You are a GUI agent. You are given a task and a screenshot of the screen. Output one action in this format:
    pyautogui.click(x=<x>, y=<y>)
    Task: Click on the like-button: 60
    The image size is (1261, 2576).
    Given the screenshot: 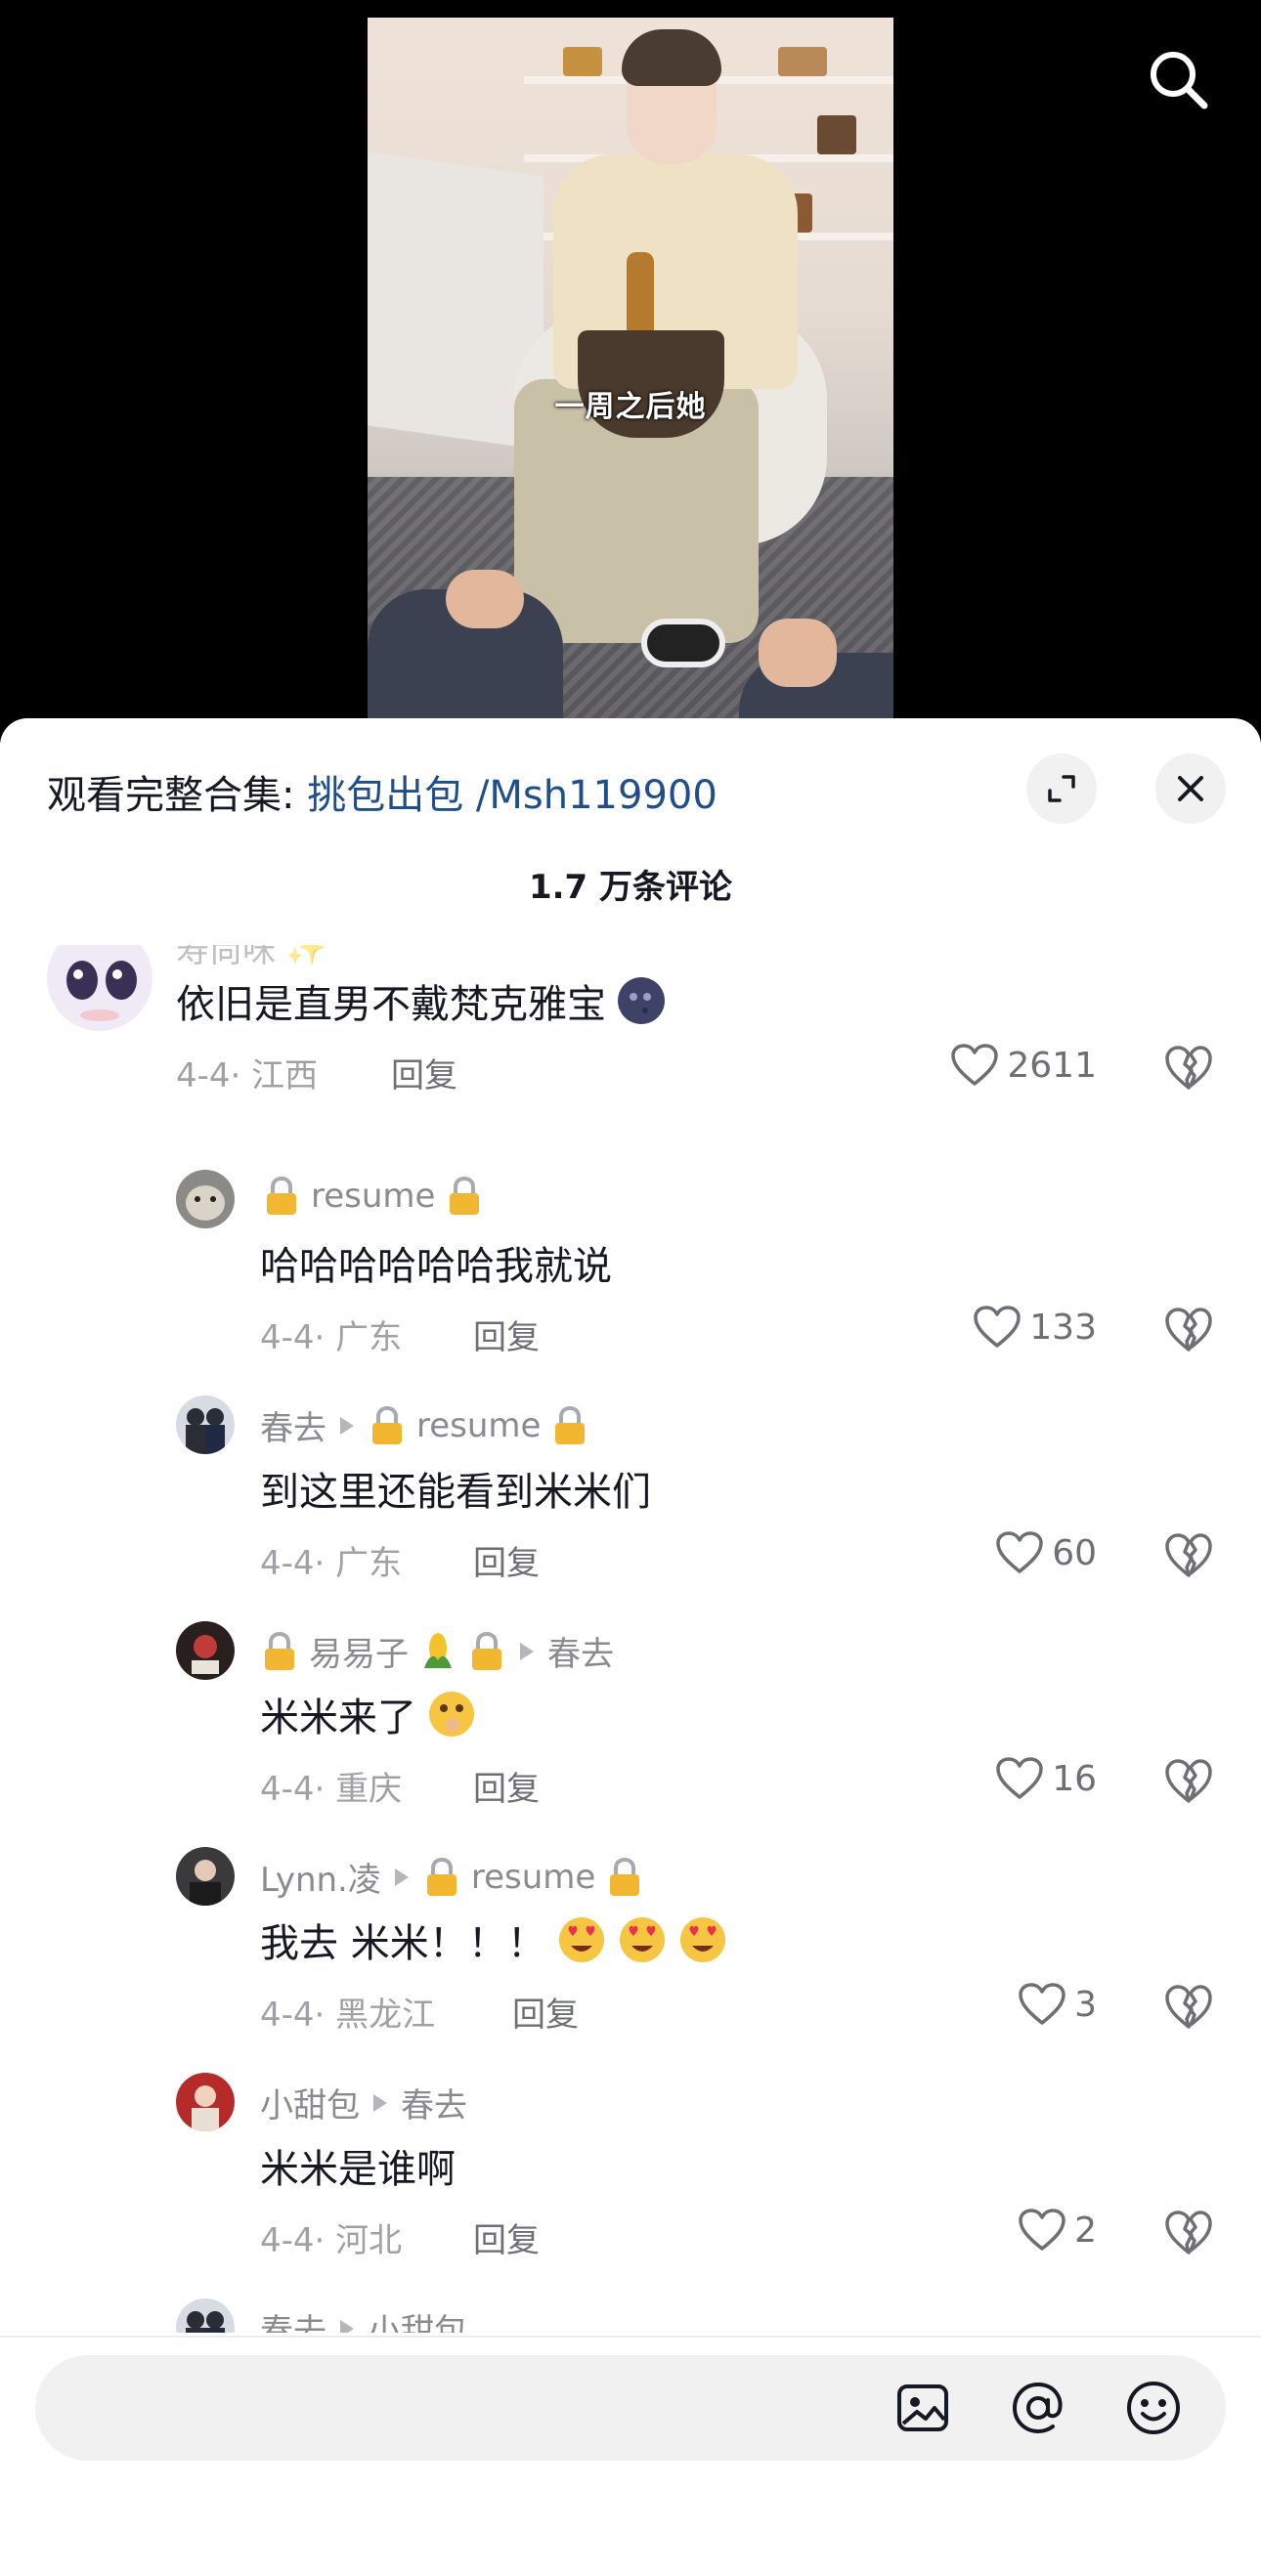 What is the action you would take?
    pyautogui.click(x=1046, y=1553)
    